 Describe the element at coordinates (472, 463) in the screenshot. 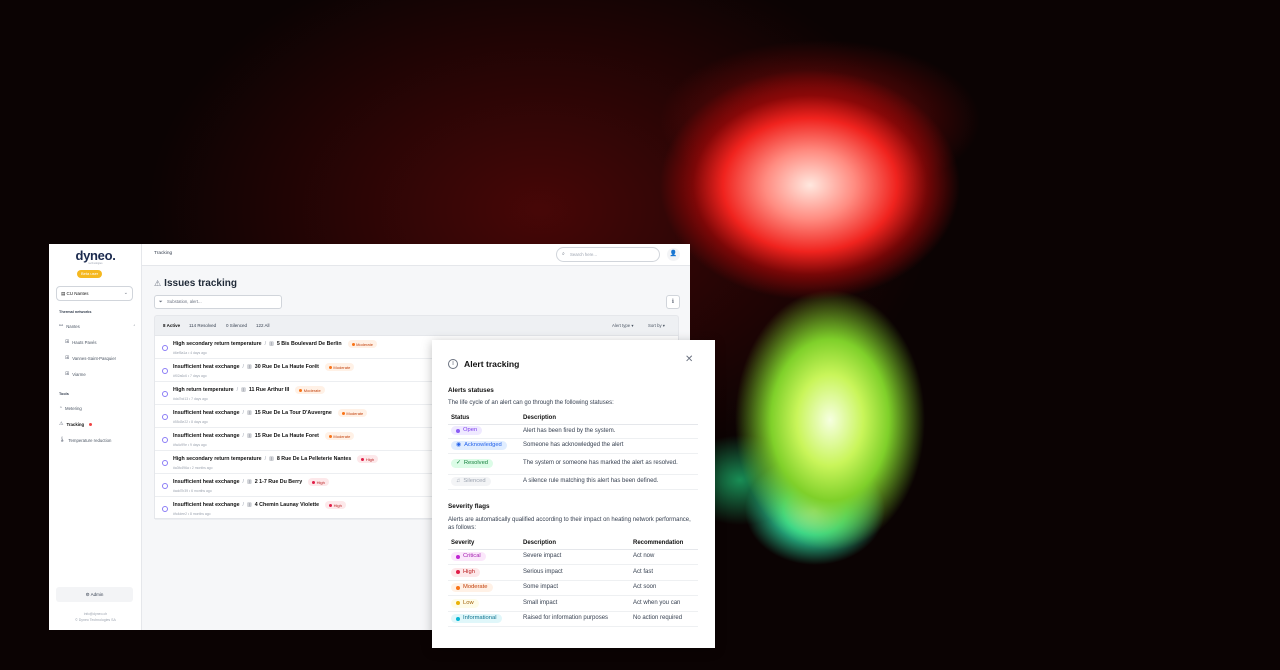

I see `status-badge-resolved: ✓ Resolved` at that location.